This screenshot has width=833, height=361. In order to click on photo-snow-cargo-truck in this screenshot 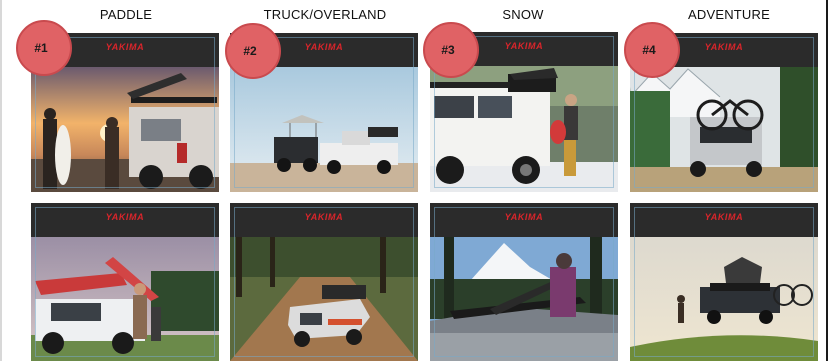, I will do `click(524, 129)`.